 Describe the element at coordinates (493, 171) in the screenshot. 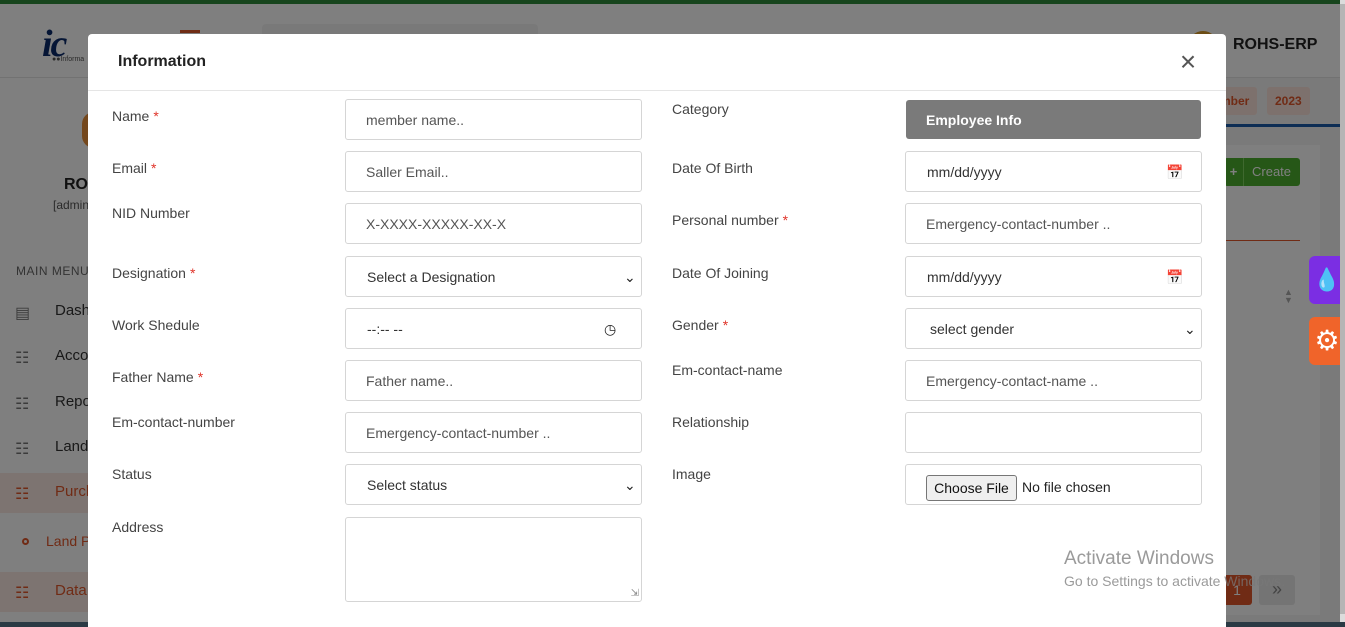

I see `email-input` at that location.